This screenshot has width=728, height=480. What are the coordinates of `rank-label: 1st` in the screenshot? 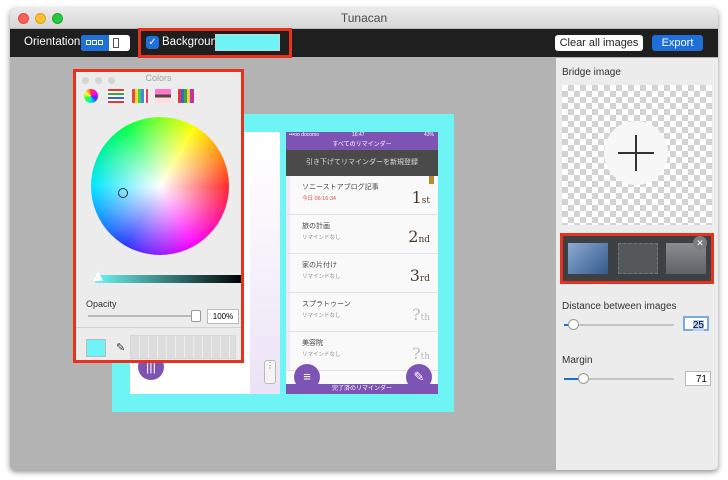 It's located at (420, 197).